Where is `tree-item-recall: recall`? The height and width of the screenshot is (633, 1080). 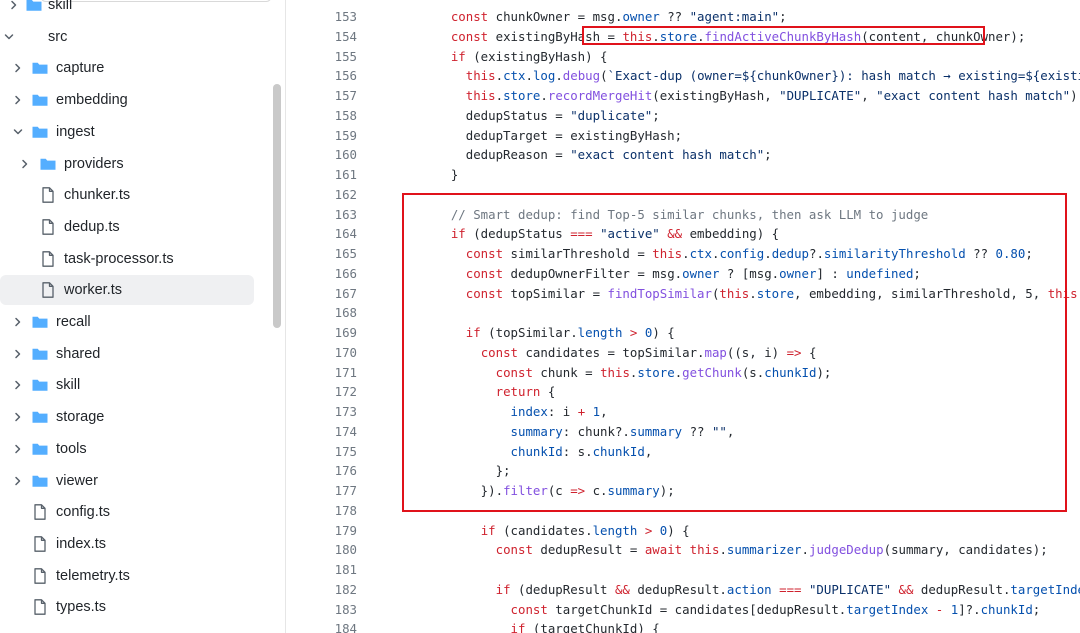
tree-item-recall: recall is located at coordinates (127, 322).